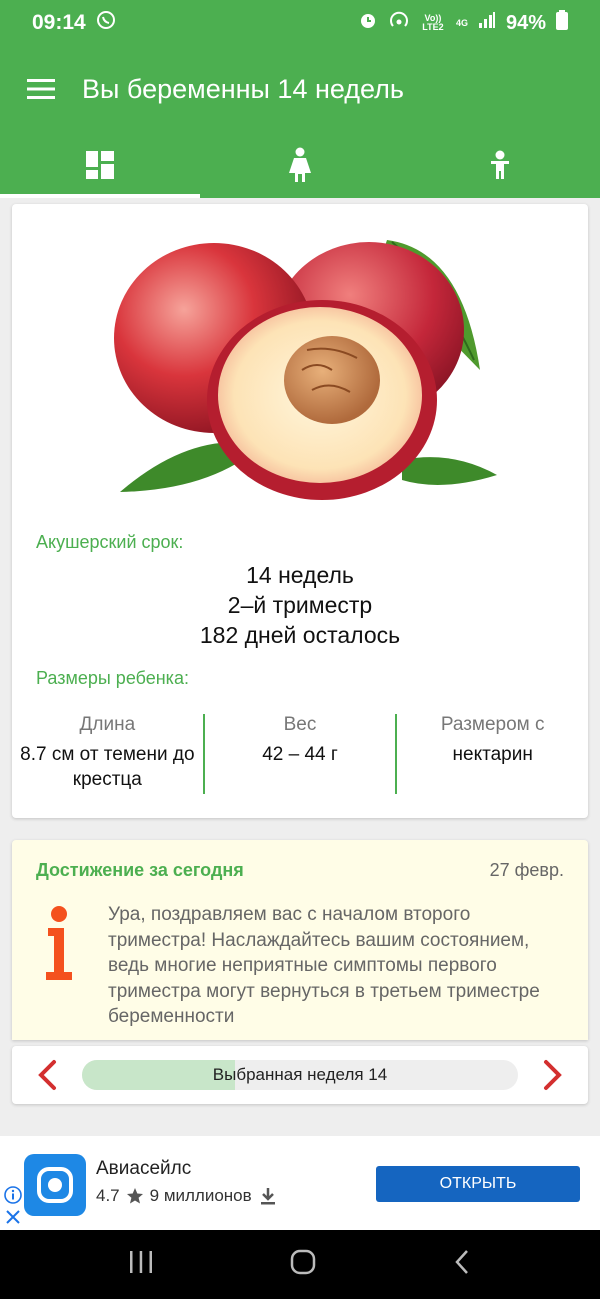 This screenshot has width=600, height=1299. I want to click on tab-mother, so click(300, 165).